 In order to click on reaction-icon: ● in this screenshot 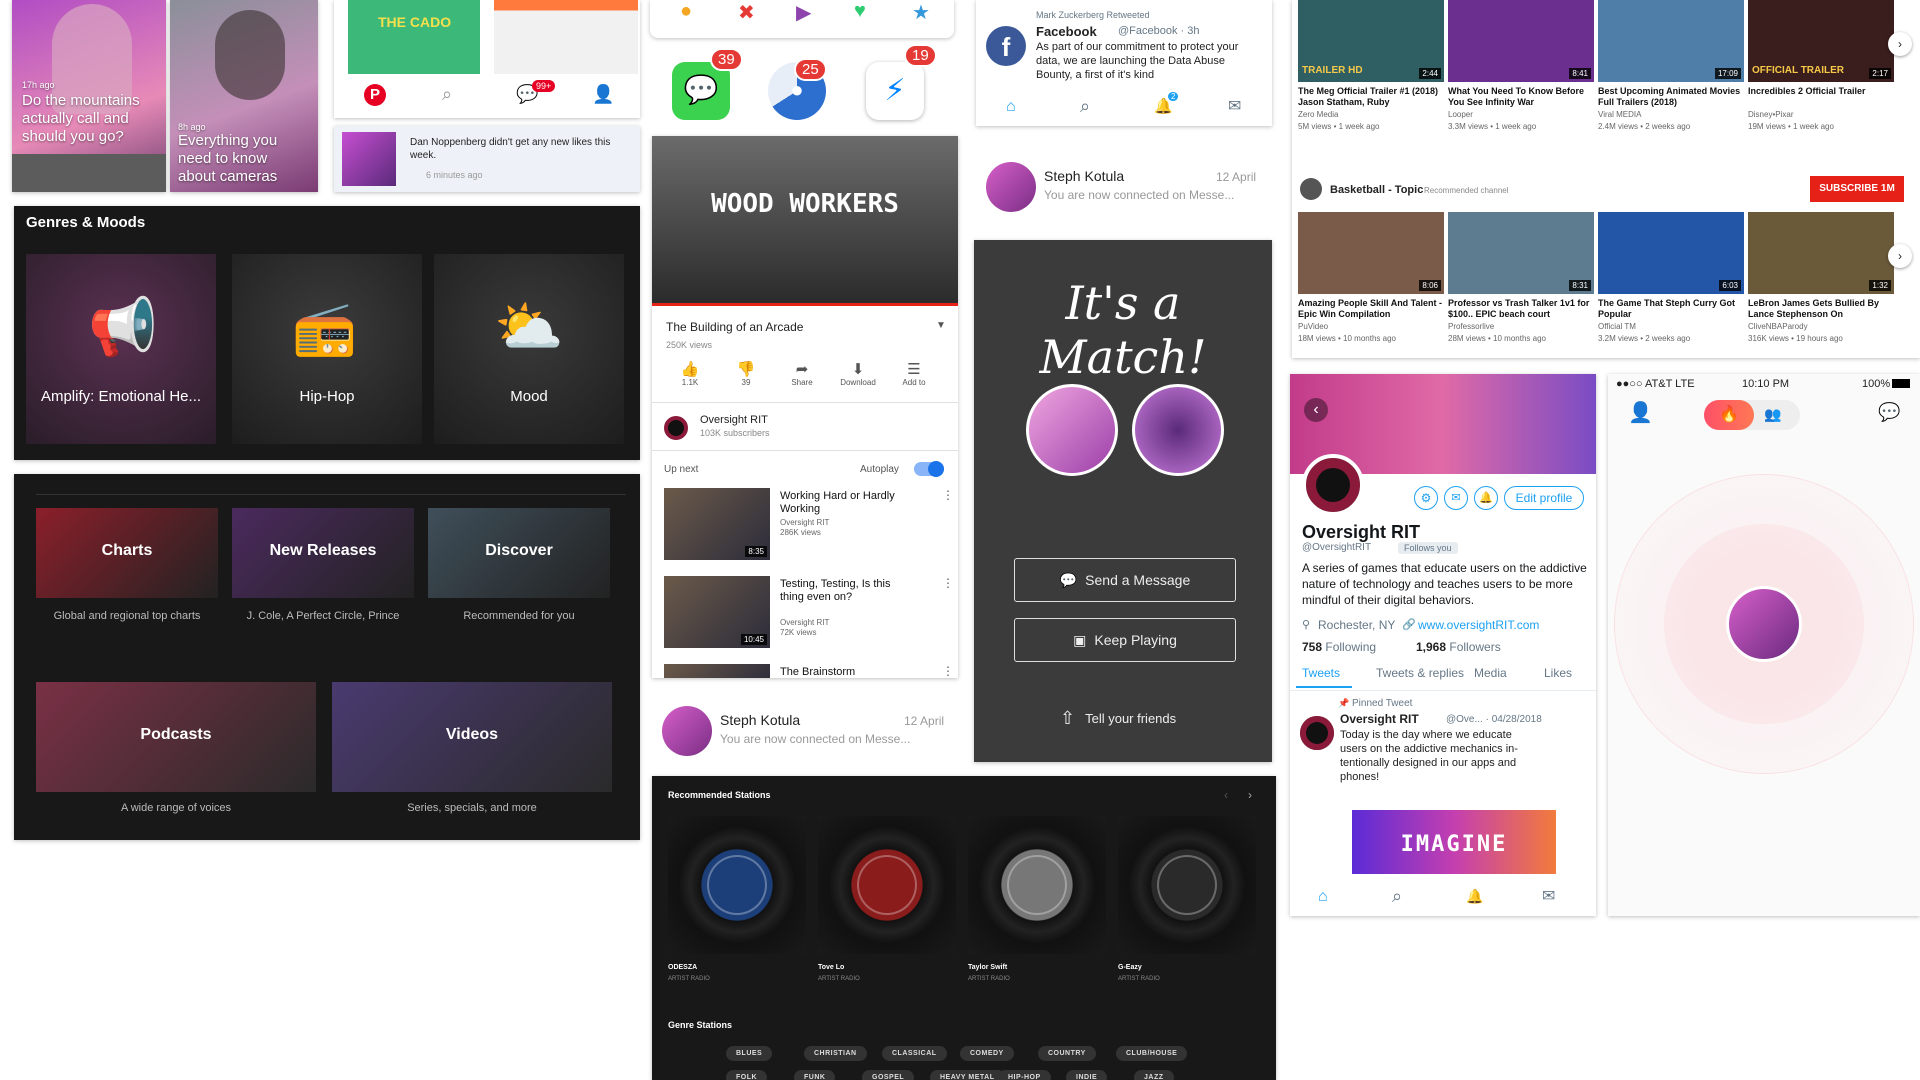, I will do `click(686, 11)`.